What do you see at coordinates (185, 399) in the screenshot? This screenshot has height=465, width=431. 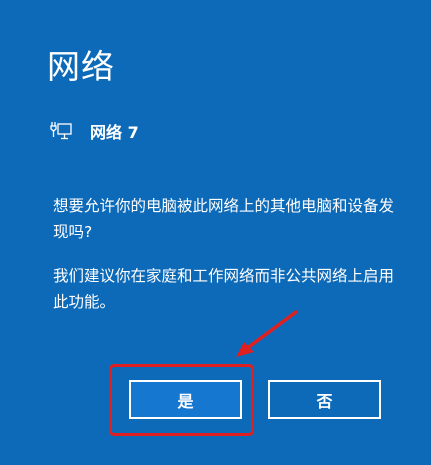 I see `yes-button: 是` at bounding box center [185, 399].